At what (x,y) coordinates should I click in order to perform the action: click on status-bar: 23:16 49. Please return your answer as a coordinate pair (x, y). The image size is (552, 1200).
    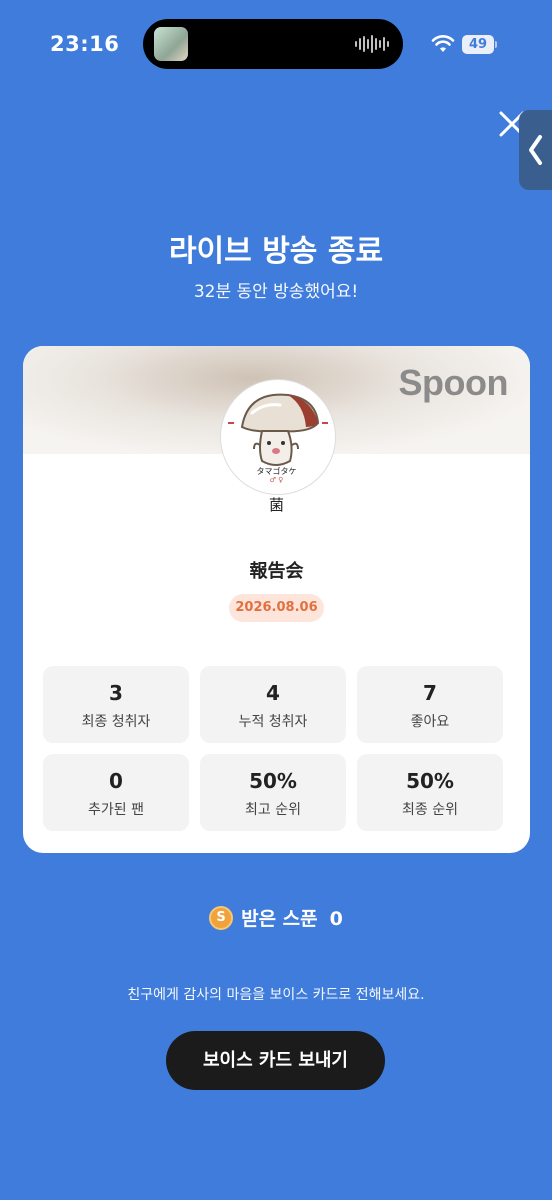
    Looking at the image, I should click on (276, 45).